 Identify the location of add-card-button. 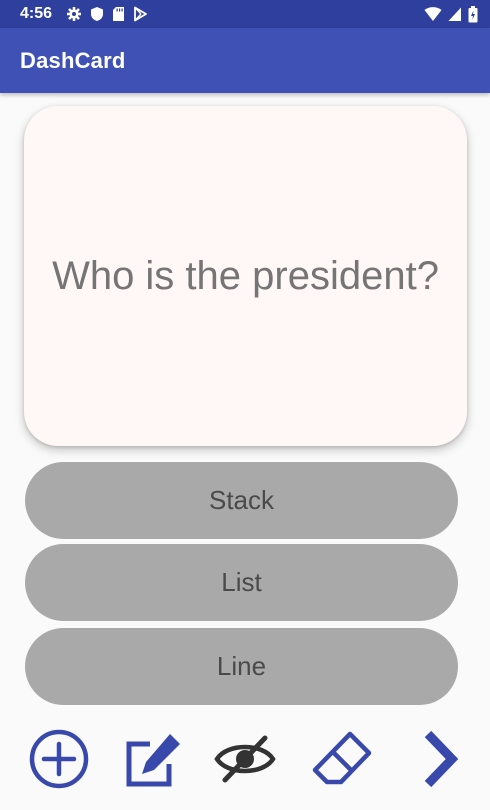
(59, 761).